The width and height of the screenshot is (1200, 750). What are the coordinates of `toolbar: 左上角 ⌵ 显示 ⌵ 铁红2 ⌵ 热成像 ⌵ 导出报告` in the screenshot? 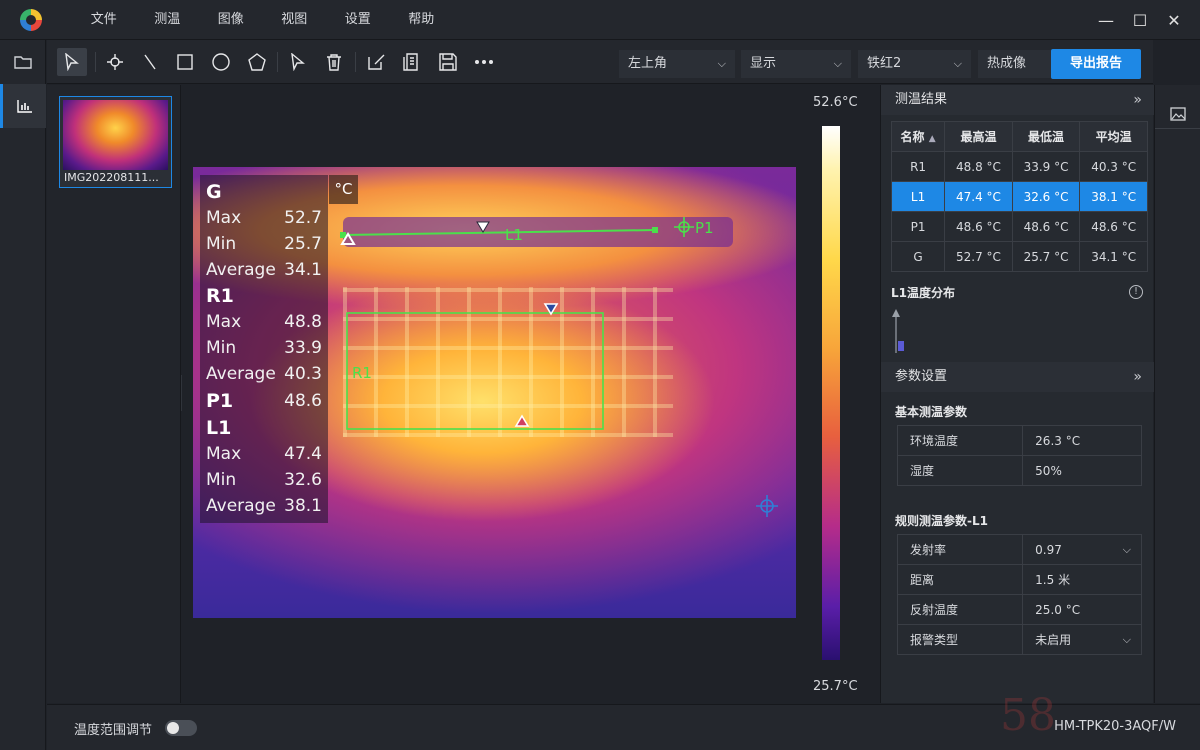 It's located at (600, 62).